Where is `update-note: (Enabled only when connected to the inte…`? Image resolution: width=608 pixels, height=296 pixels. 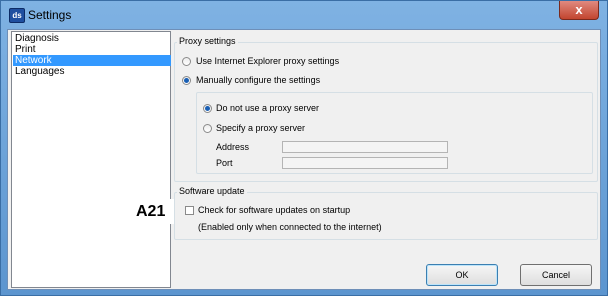 update-note: (Enabled only when connected to the inte… is located at coordinates (290, 227).